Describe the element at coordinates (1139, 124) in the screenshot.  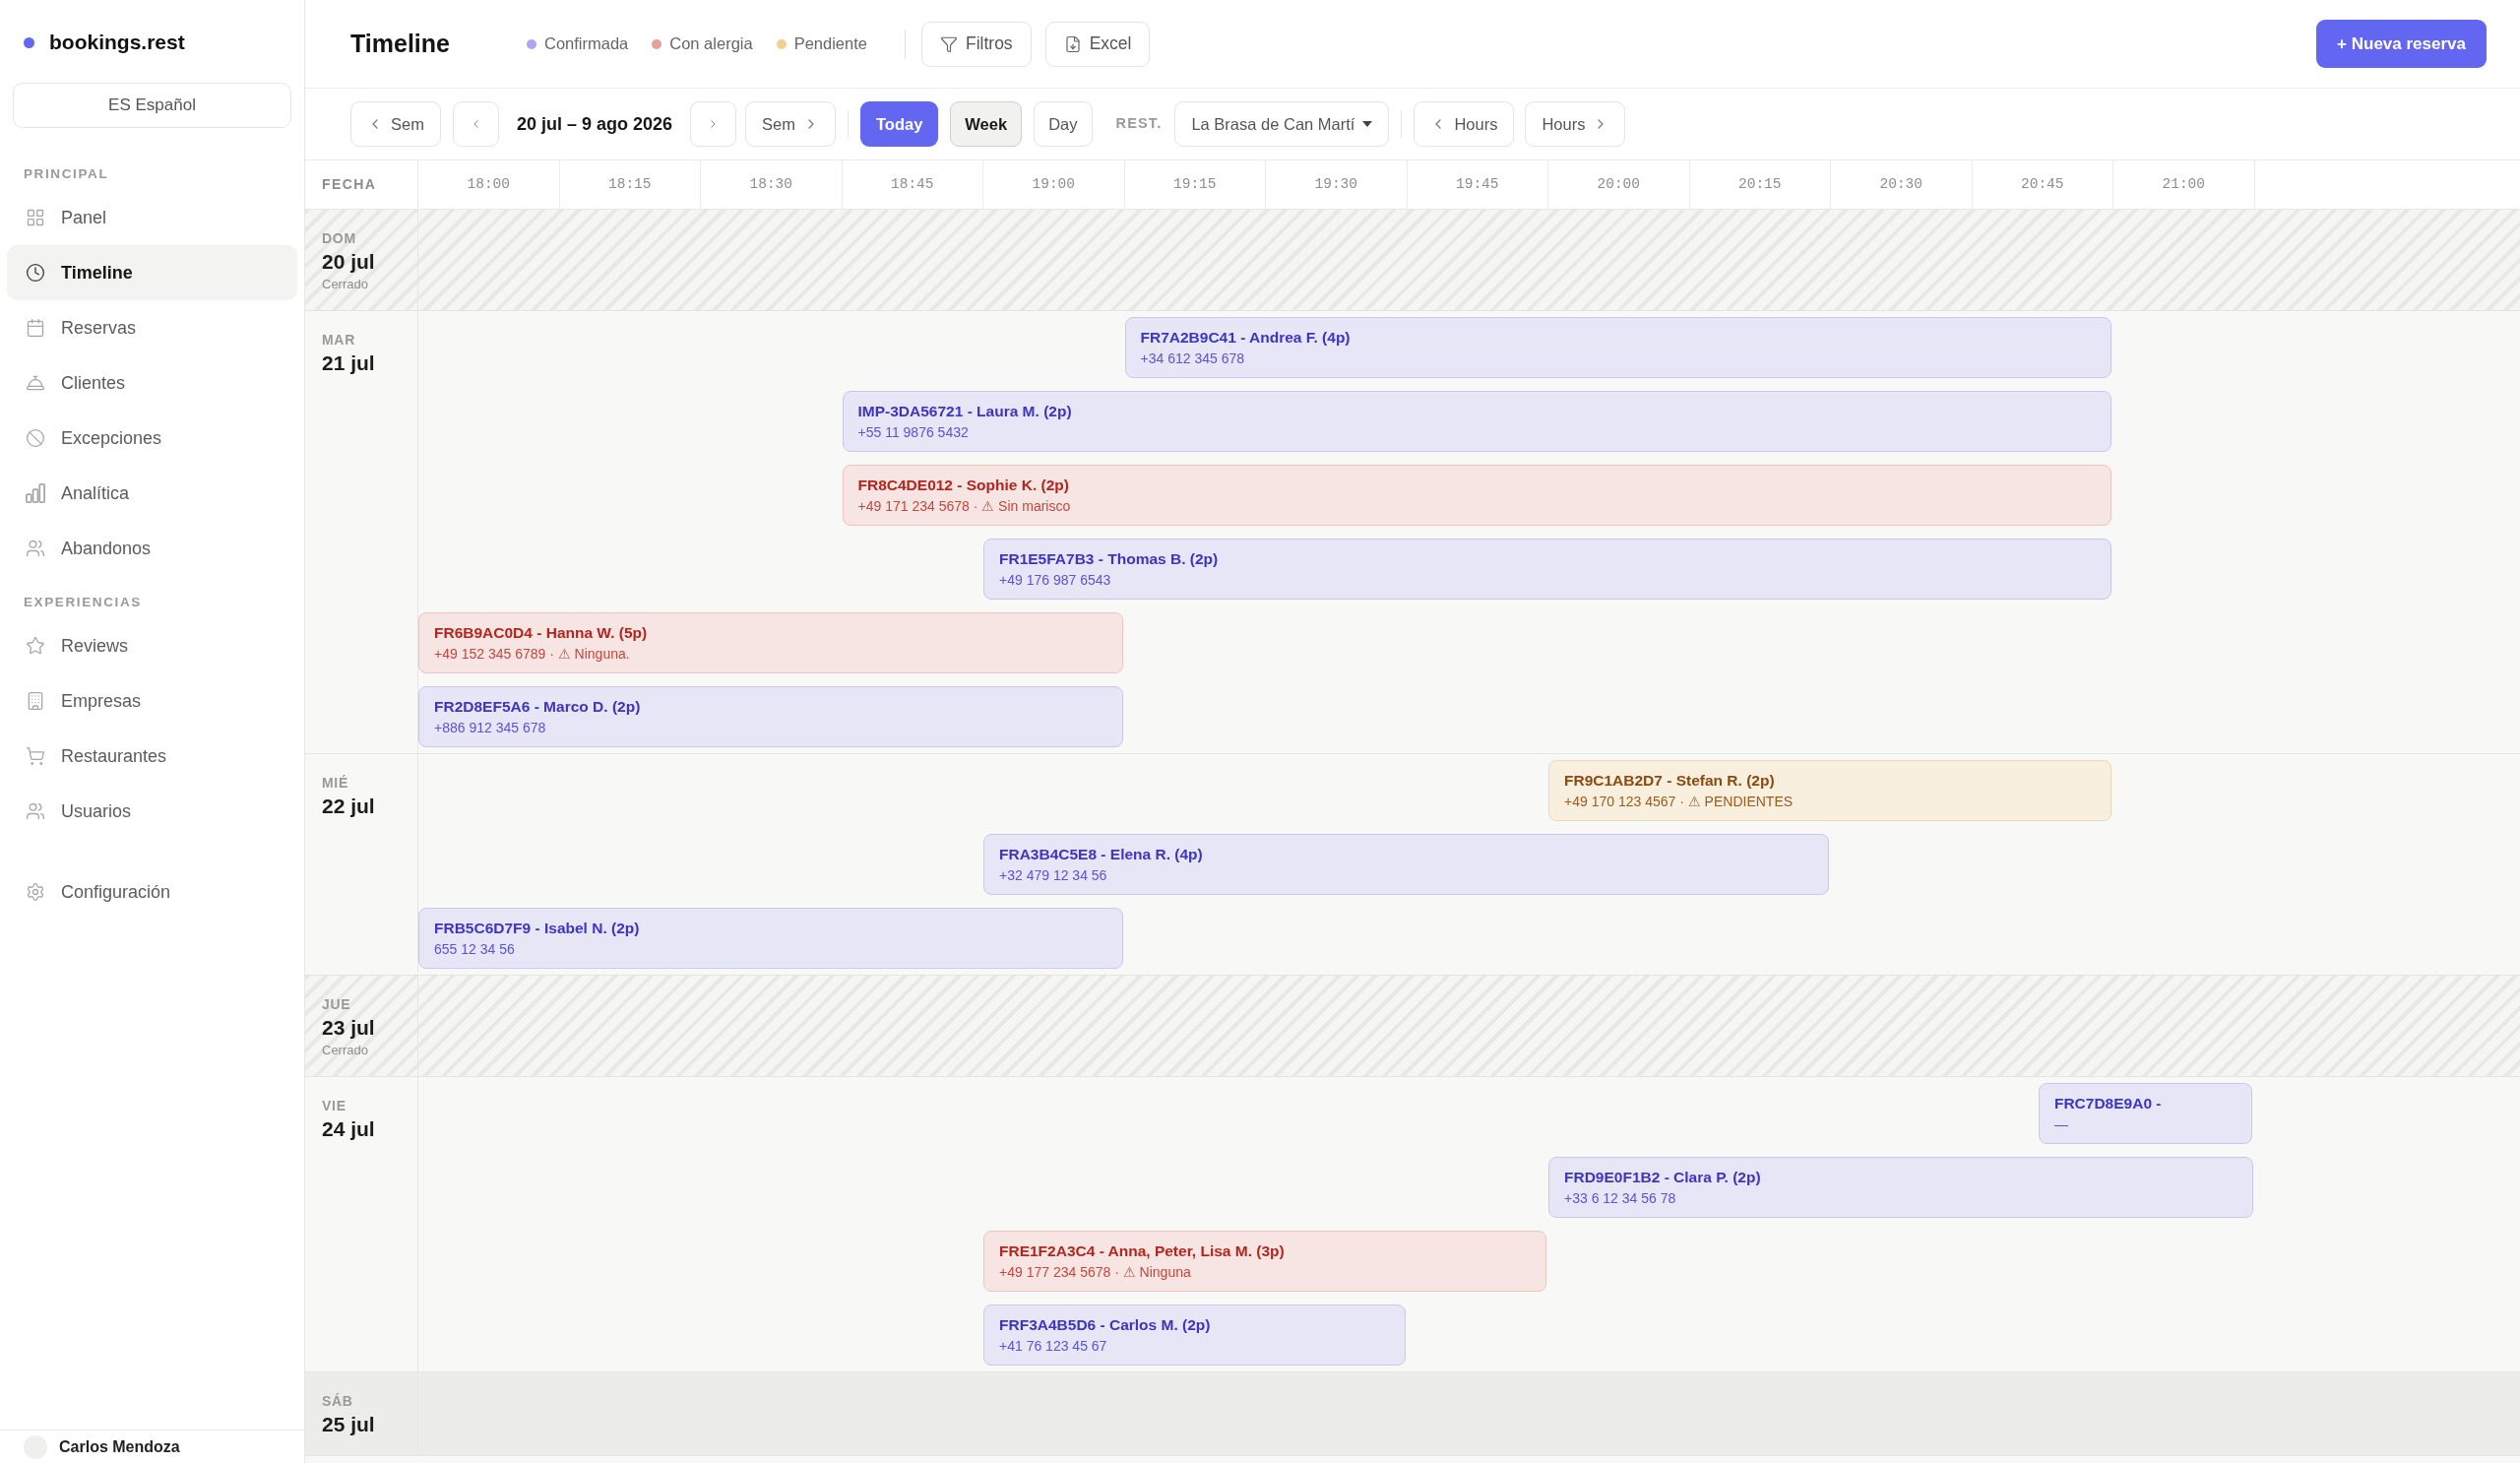
I see `restaurant-label: REST.` at that location.